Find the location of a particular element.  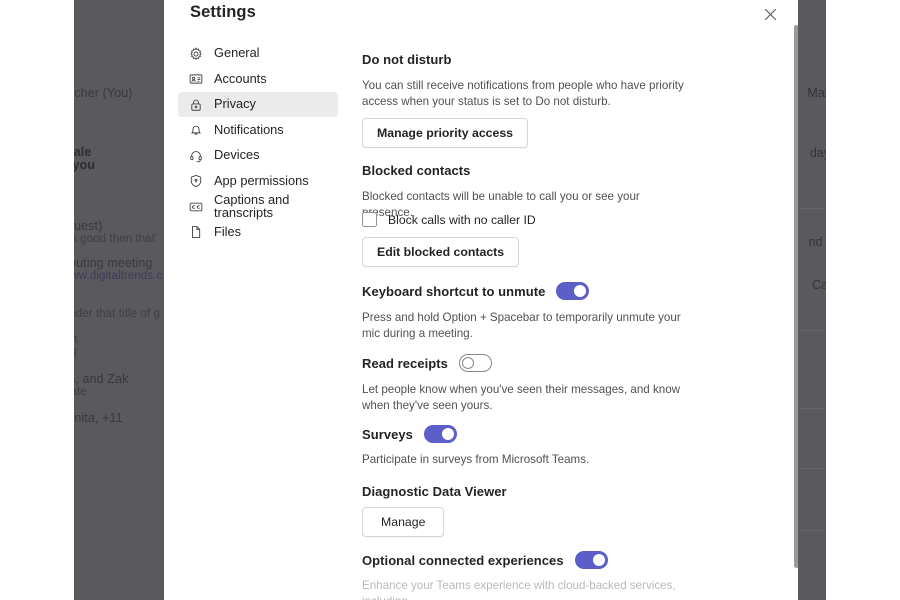

sidebar-item-label: Notifications is located at coordinates (249, 129).